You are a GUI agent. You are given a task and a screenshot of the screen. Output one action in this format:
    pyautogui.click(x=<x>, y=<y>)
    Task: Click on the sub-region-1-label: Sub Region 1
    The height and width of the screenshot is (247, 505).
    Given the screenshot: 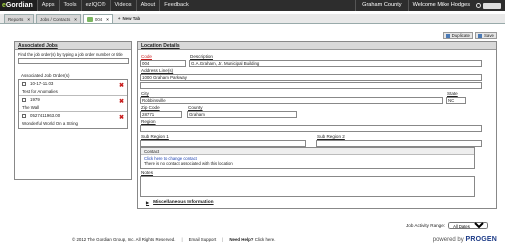 What is the action you would take?
    pyautogui.click(x=155, y=136)
    